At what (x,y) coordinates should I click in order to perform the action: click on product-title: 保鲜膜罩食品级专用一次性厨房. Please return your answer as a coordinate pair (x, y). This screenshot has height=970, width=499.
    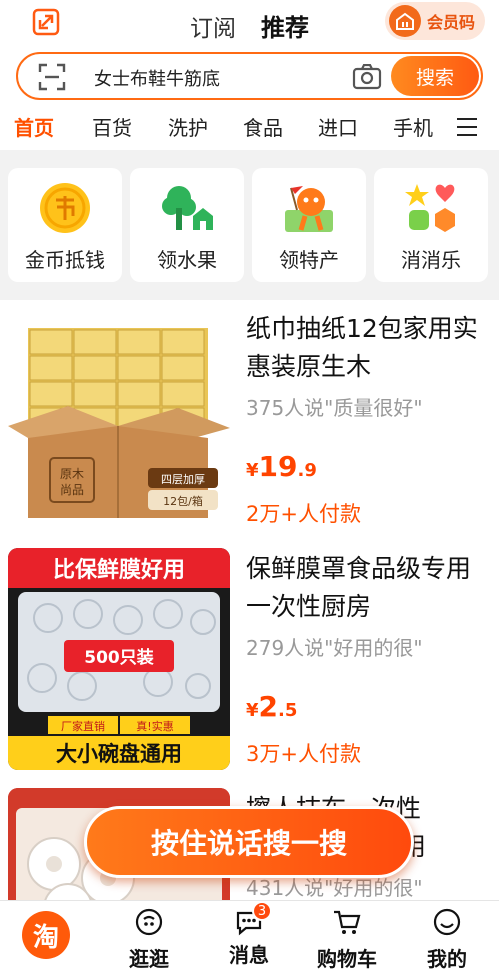
    Looking at the image, I should click on (359, 587).